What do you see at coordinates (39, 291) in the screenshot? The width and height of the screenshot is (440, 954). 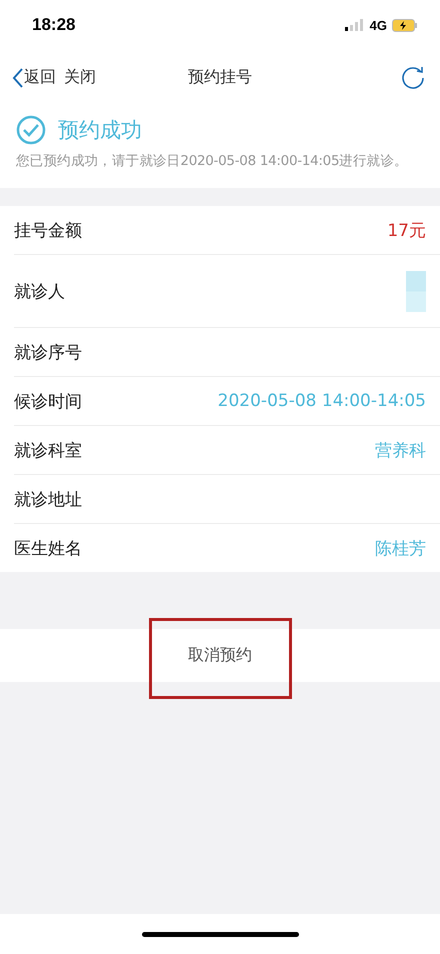 I see `row-label: 就诊人` at bounding box center [39, 291].